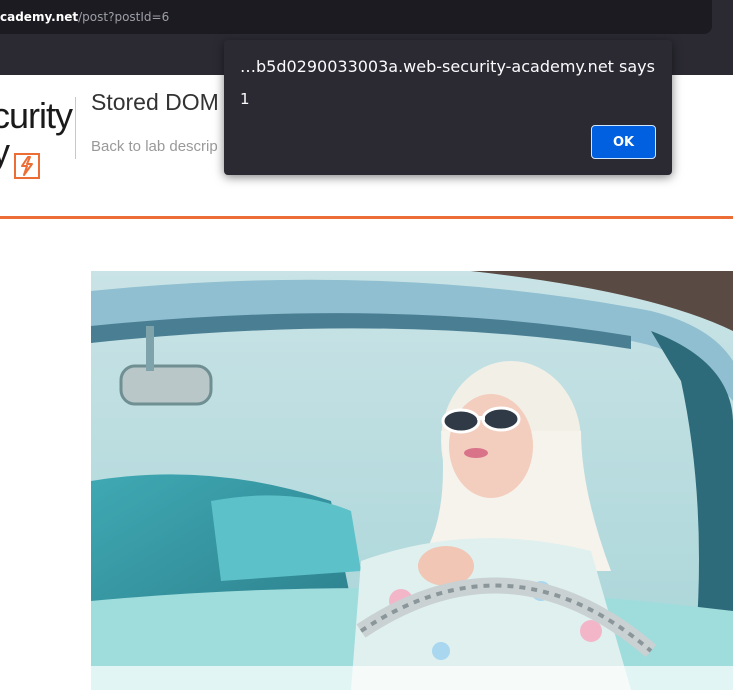  What do you see at coordinates (154, 146) in the screenshot?
I see `back-to-lab-link: Back to lab descrip` at bounding box center [154, 146].